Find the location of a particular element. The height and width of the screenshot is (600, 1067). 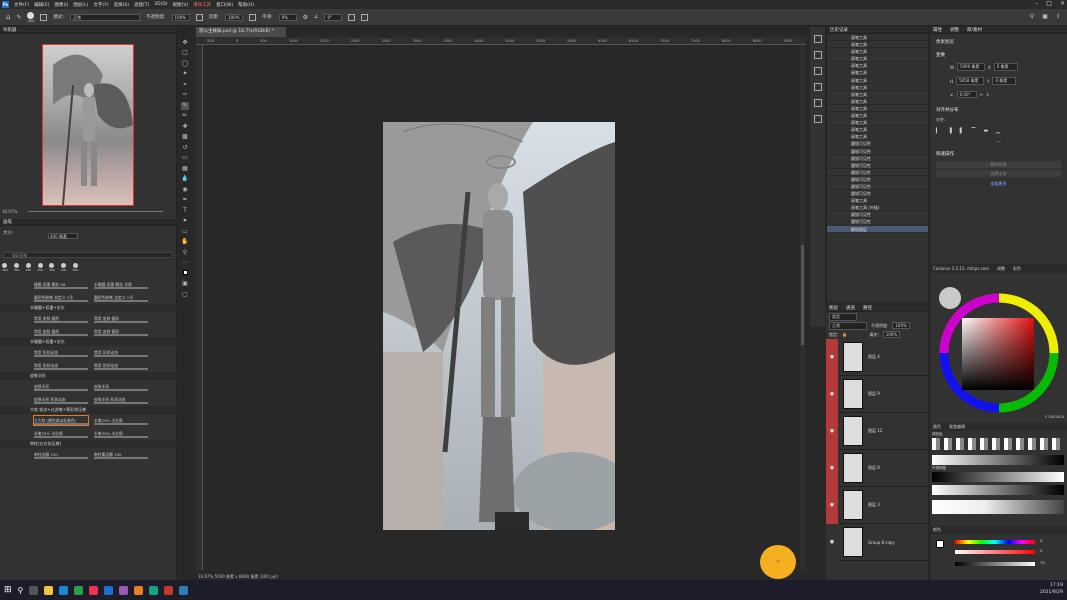

mode-select: 正常 is located at coordinates (105, 17).